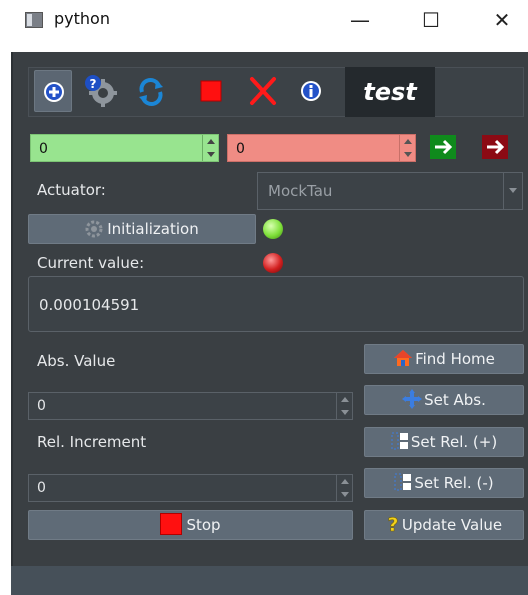 The width and height of the screenshot is (528, 595). I want to click on lower-limit-value: 0, so click(43, 149).